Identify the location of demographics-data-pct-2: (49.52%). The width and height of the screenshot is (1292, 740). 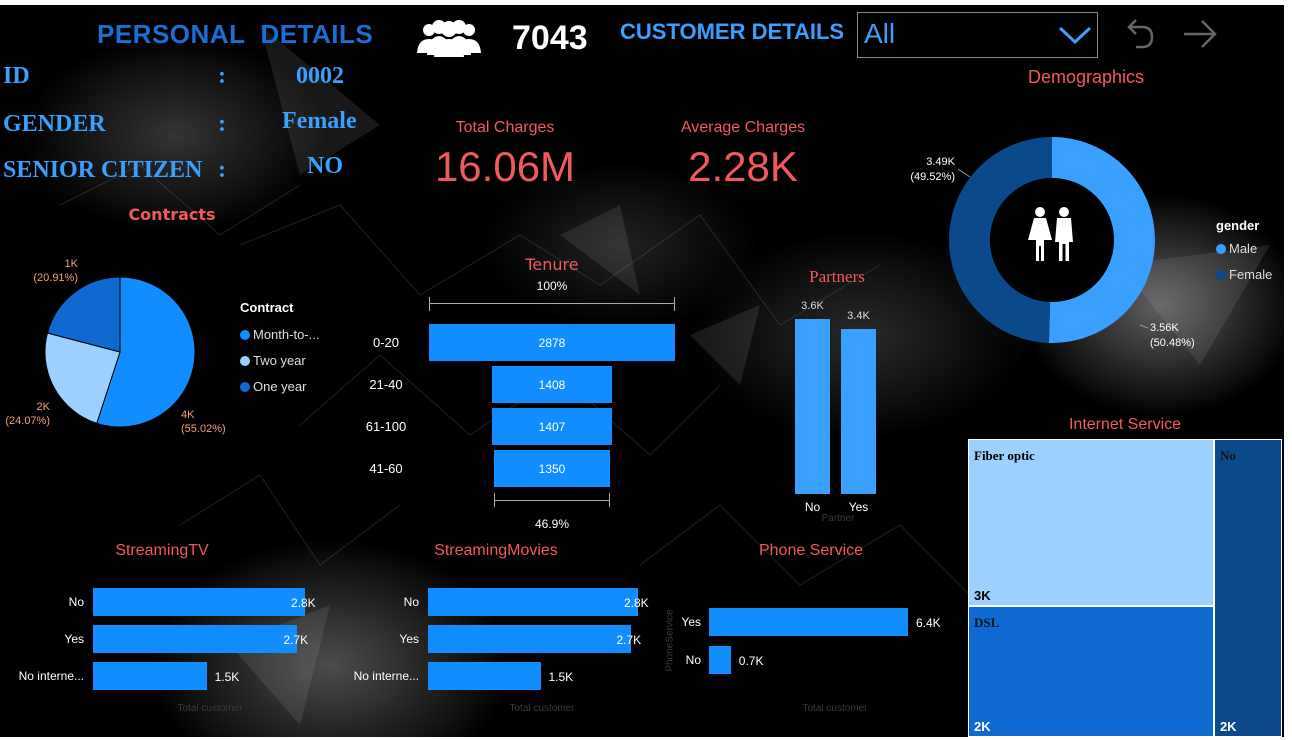
(932, 177).